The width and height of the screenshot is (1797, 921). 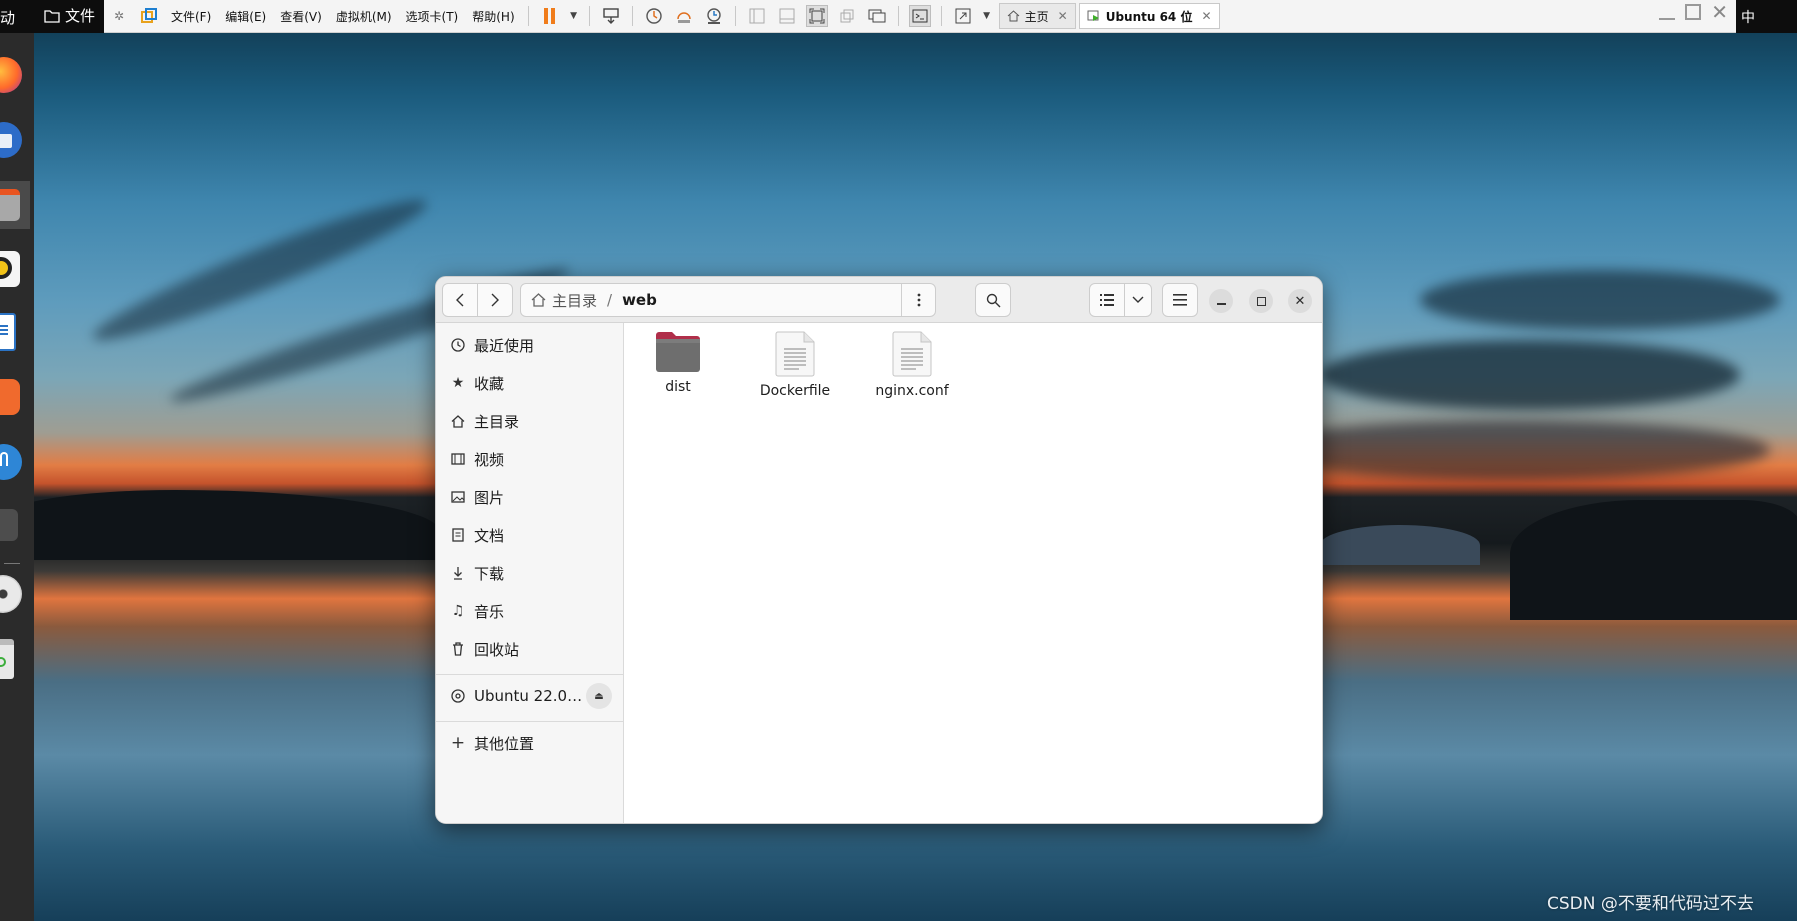 I want to click on pin-icon: ✲, so click(x=119, y=16).